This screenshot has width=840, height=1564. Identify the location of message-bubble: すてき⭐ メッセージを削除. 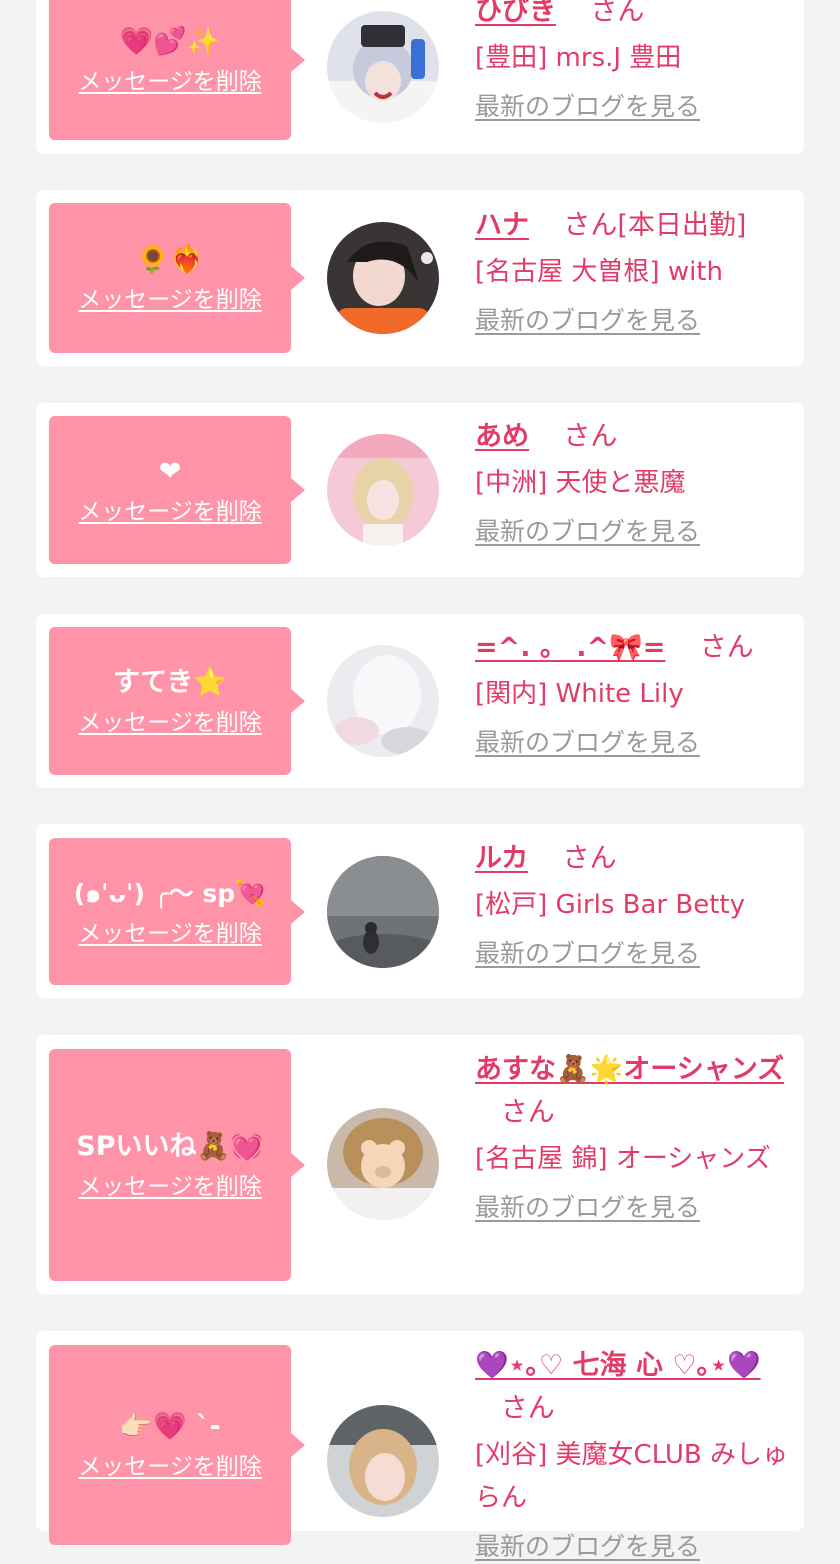
(177, 701).